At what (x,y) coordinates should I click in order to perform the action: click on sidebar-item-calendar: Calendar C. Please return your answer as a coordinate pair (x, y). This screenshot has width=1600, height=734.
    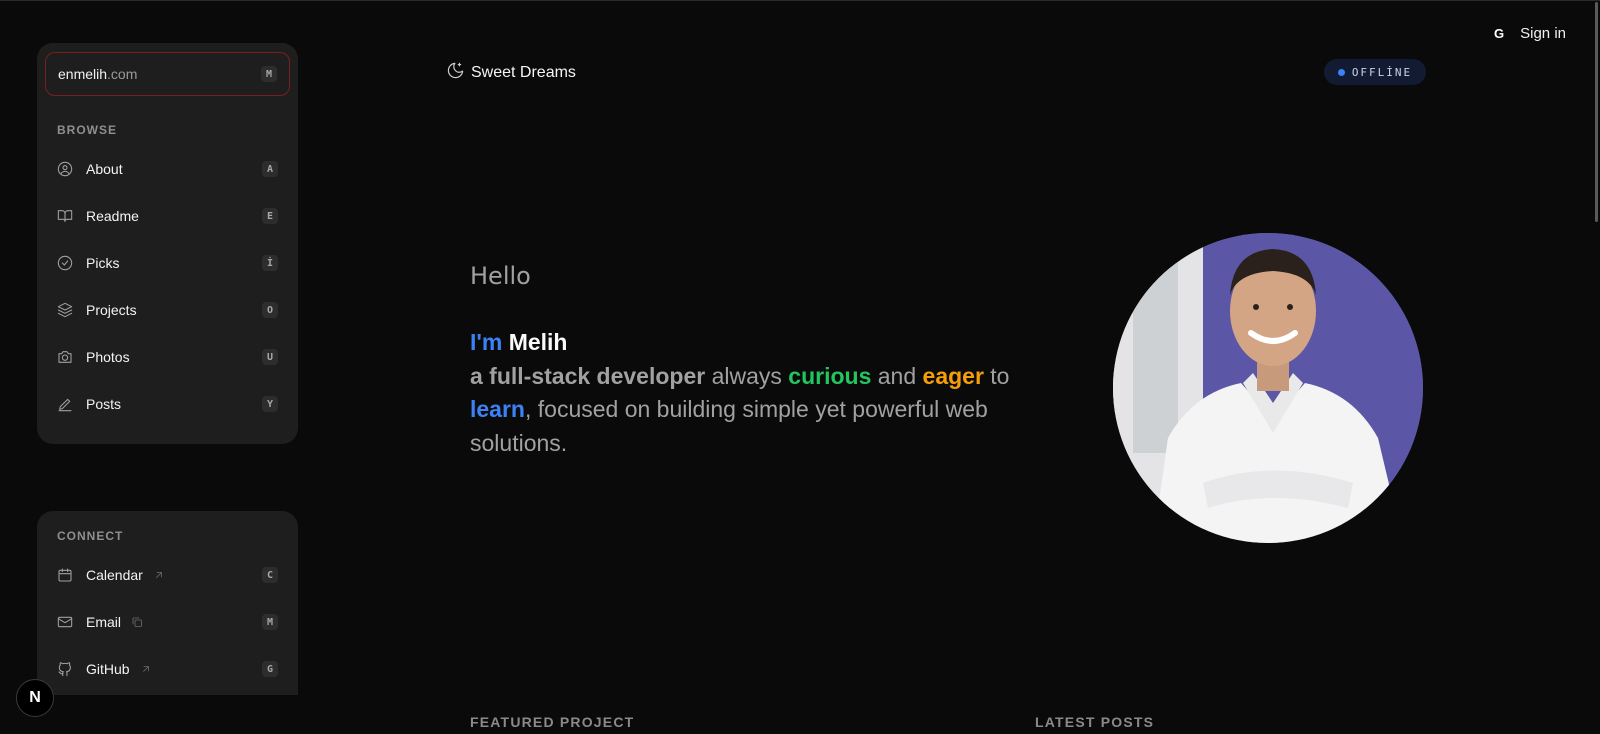
    Looking at the image, I should click on (167, 575).